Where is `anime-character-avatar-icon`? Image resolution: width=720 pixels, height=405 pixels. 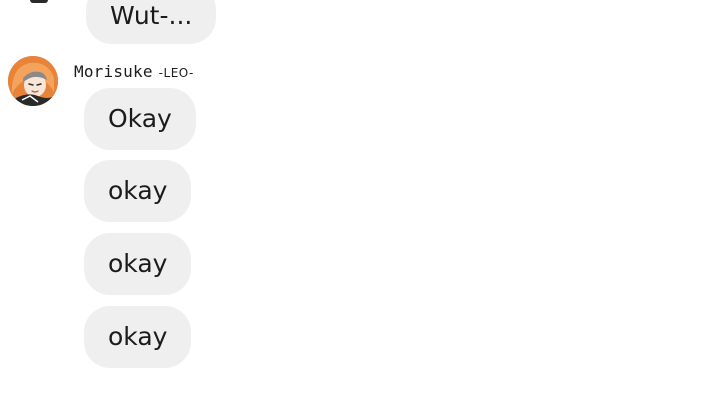 anime-character-avatar-icon is located at coordinates (33, 81).